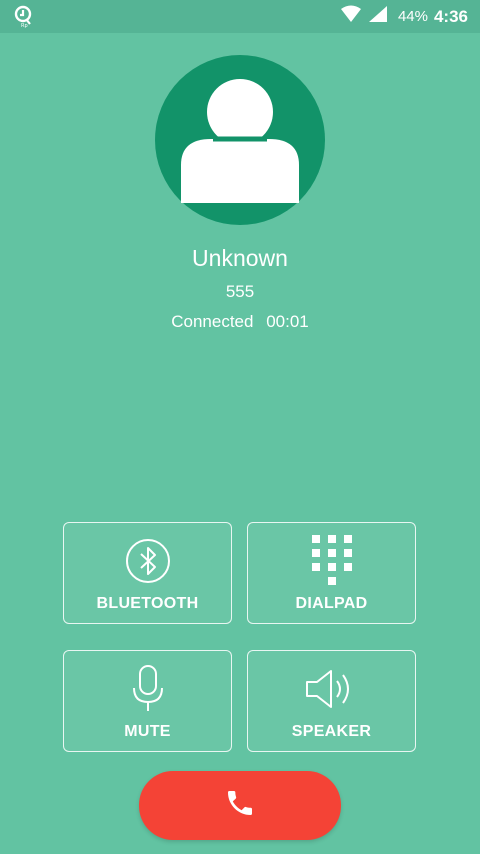  I want to click on bluetooth-button: BLUETOOTH, so click(147, 573).